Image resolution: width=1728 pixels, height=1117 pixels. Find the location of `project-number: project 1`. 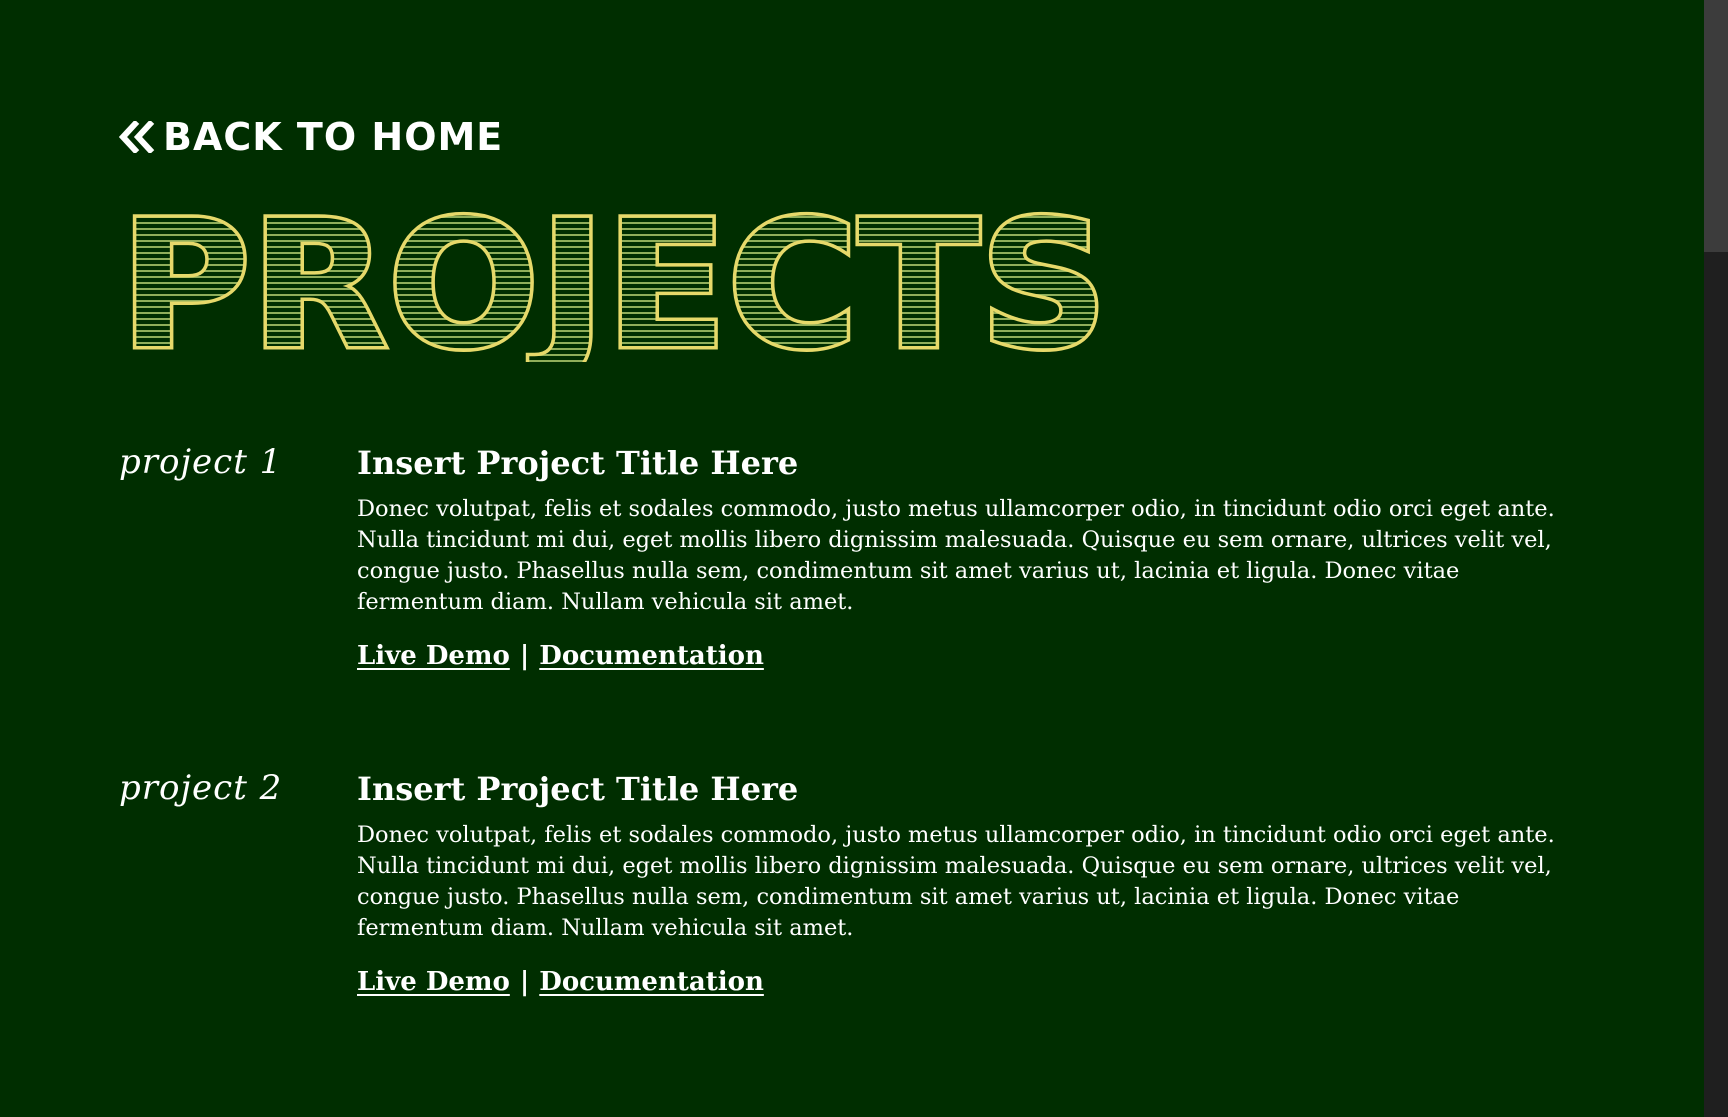

project-number: project 1 is located at coordinates (201, 462).